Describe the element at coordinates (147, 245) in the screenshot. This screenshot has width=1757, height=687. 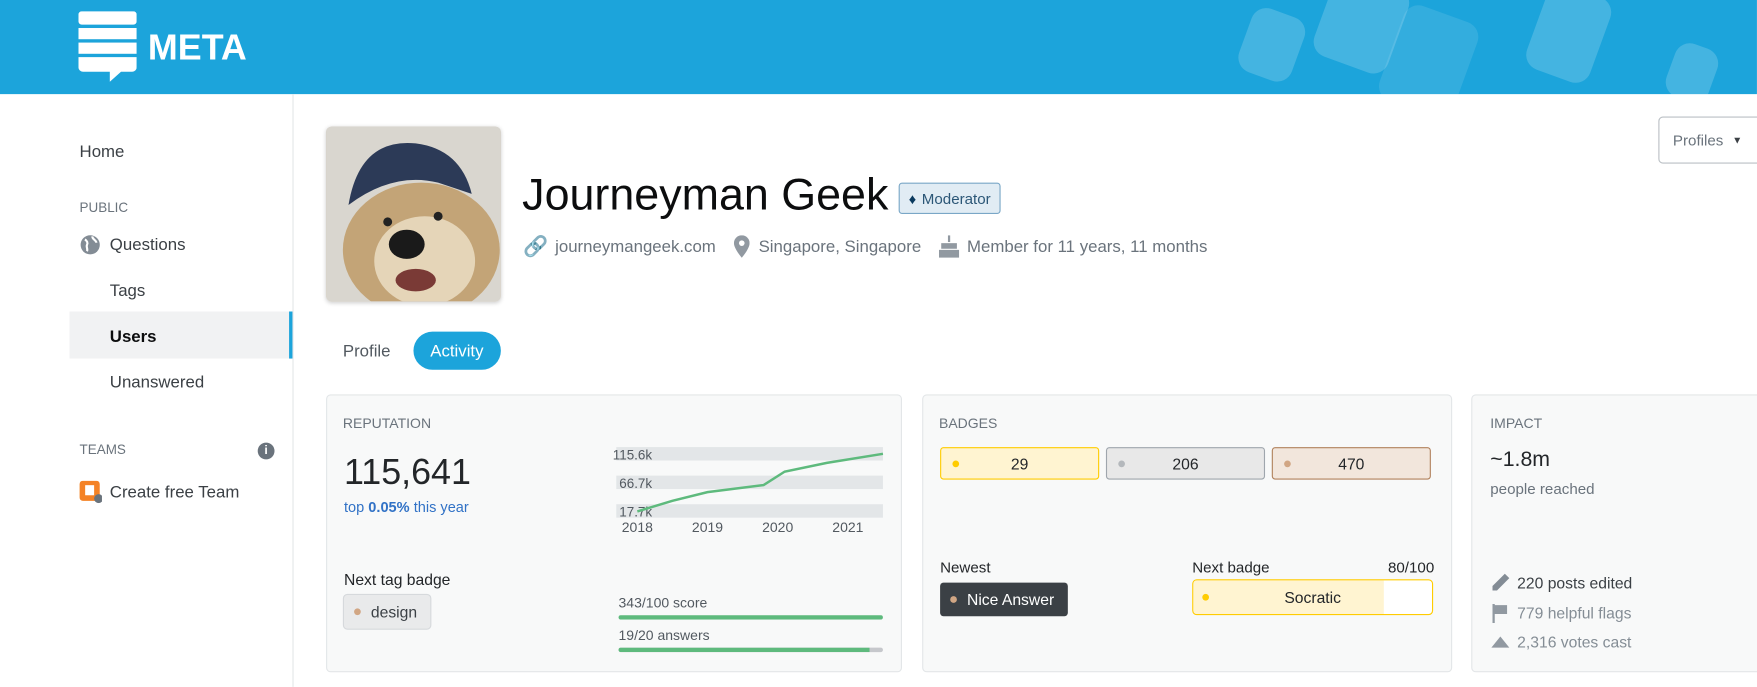
I see `sidebar-label: Questions` at that location.